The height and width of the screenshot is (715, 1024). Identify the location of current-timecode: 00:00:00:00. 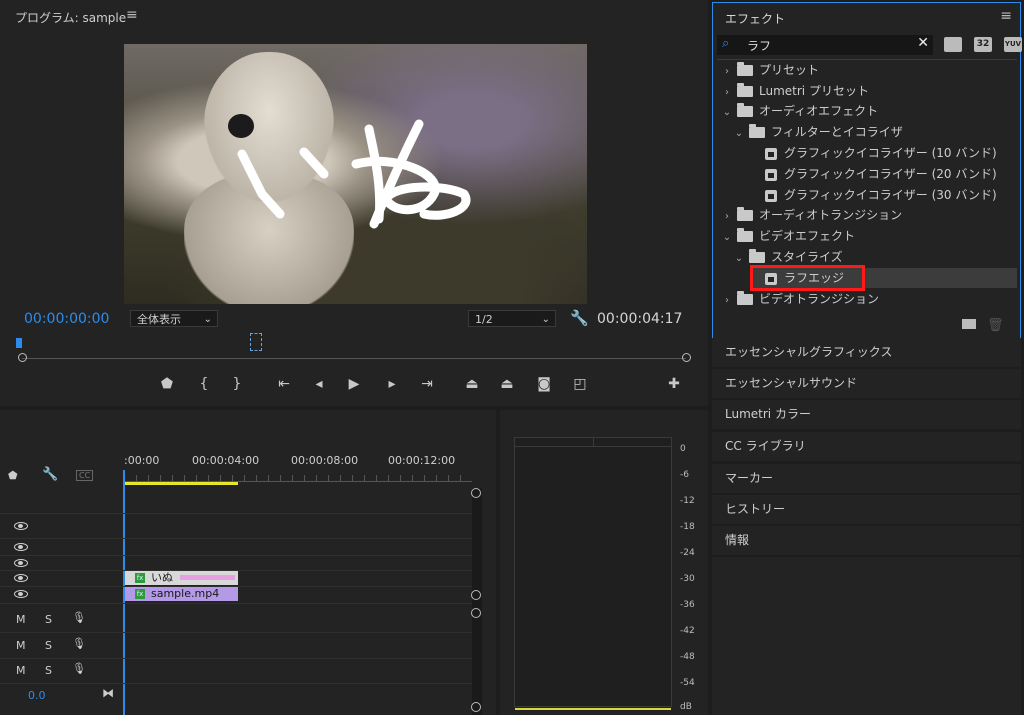
(66, 319).